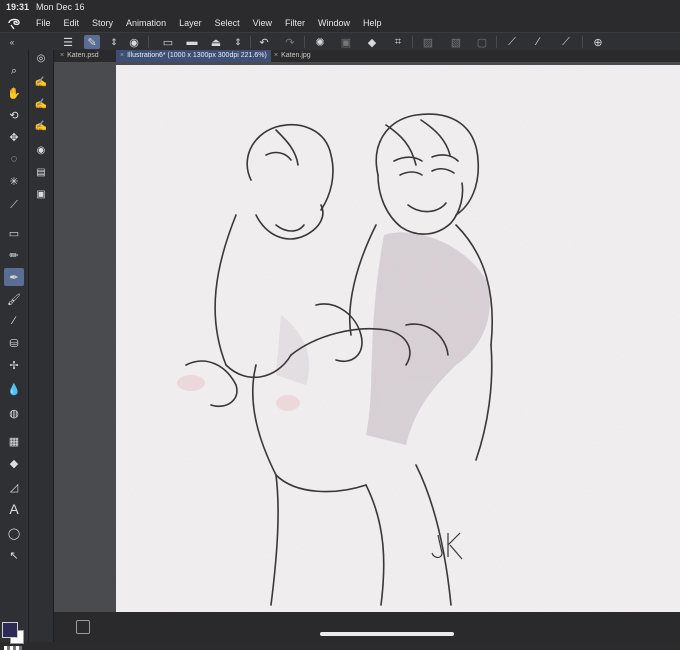  Describe the element at coordinates (92, 42) in the screenshot. I see `edit-mode-icon: ✎` at that location.